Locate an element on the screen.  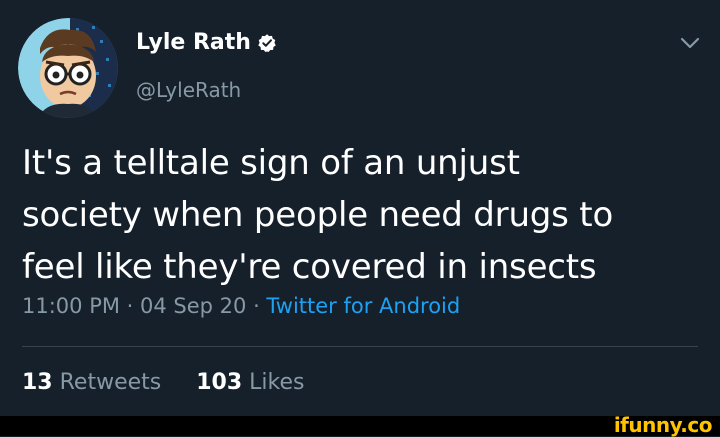
tweet-source-link: Twitter for Android is located at coordinates (363, 306).